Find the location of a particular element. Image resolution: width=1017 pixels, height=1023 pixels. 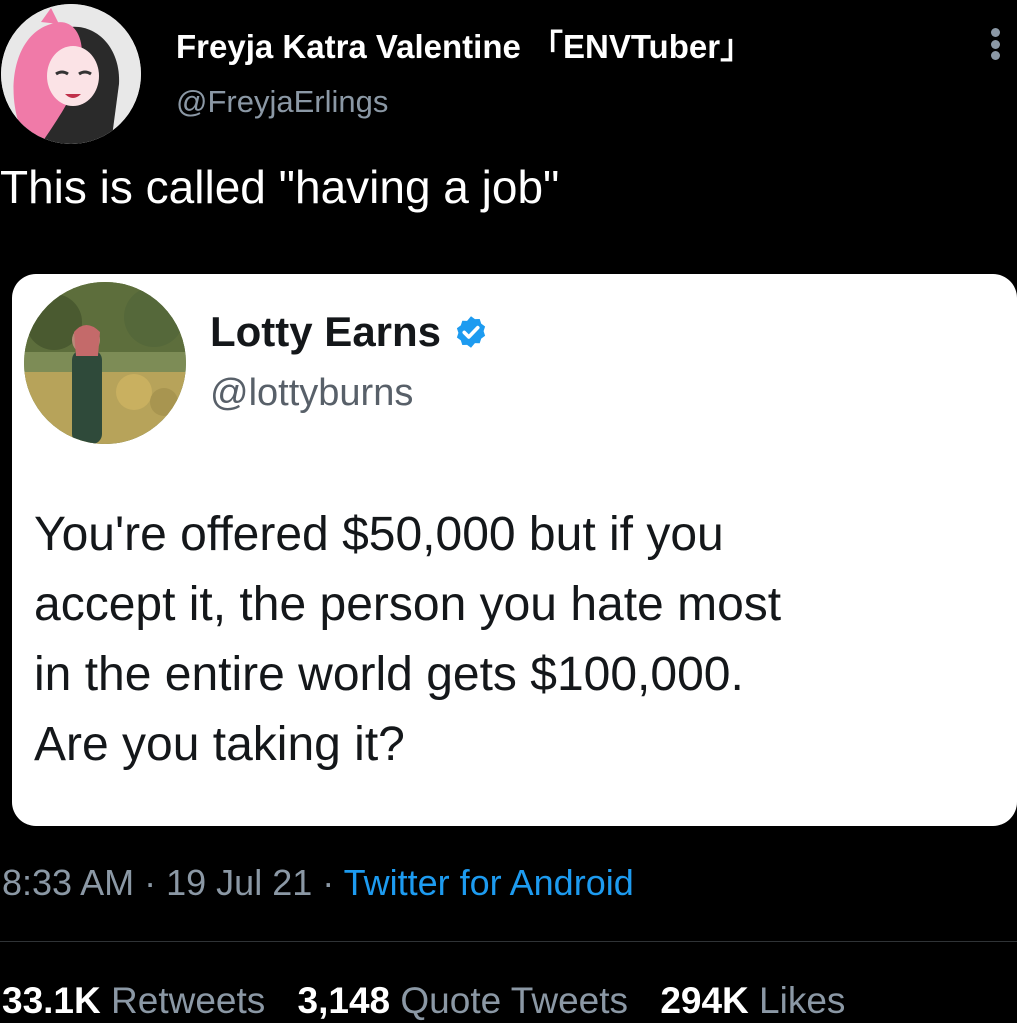

more-options-button is located at coordinates (995, 44).